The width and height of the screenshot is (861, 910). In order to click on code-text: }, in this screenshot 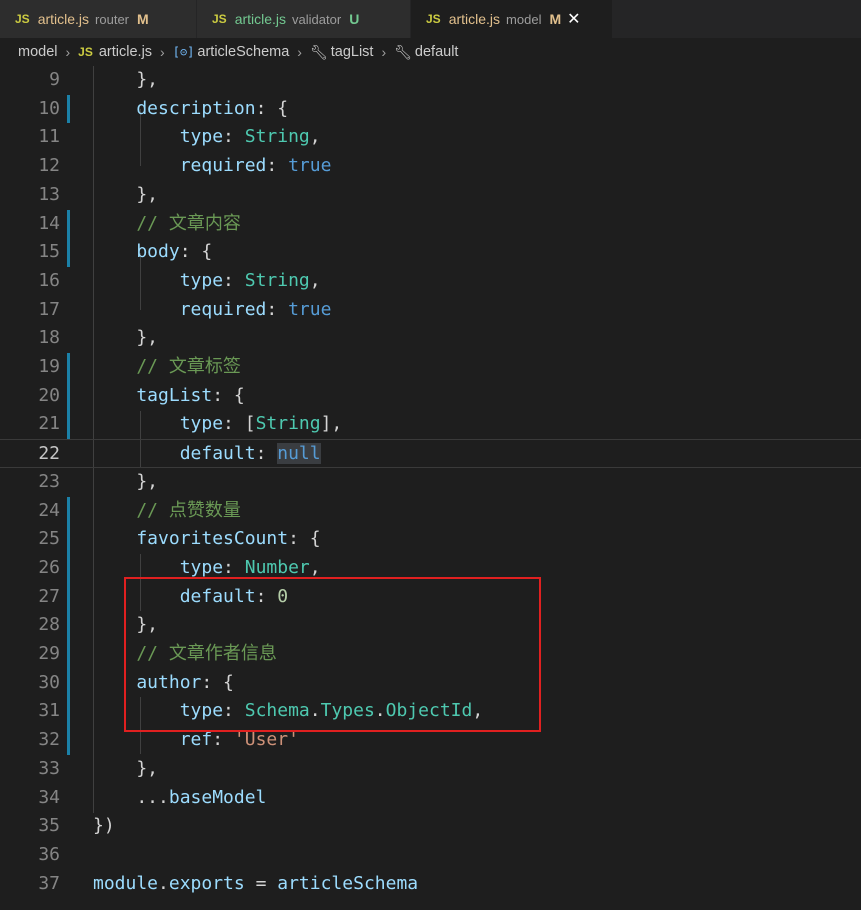, I will do `click(125, 195)`.